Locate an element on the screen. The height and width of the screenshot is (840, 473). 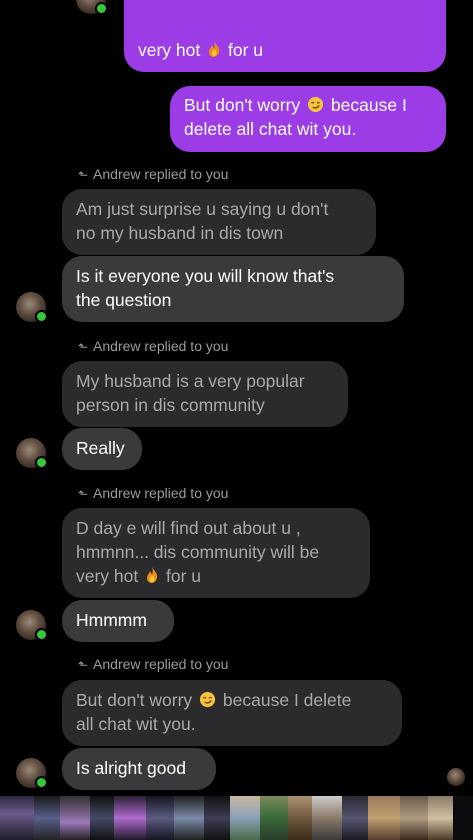
reply-message-1-line2: the question is located at coordinates (124, 300).